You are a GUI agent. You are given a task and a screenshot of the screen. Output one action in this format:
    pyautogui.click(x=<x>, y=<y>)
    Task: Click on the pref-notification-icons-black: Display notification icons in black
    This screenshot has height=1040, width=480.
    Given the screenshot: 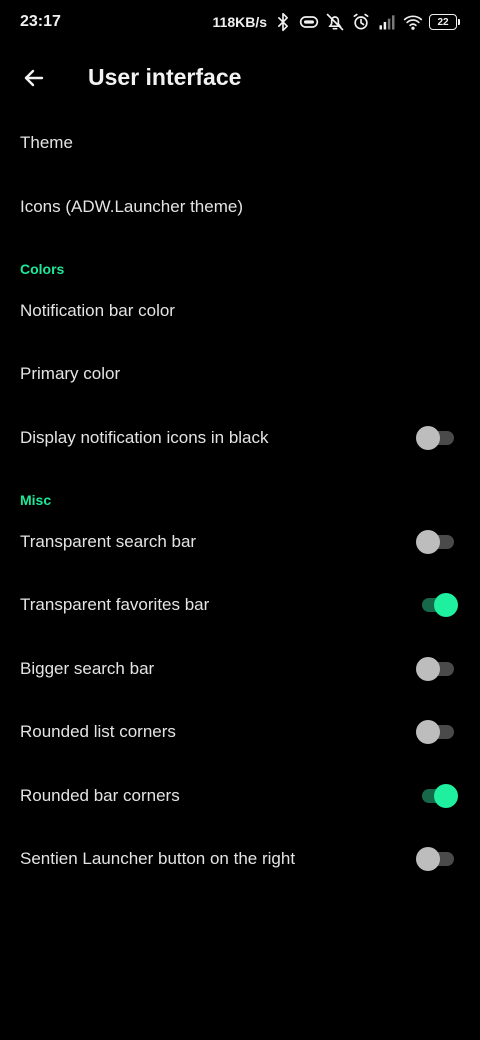 What is the action you would take?
    pyautogui.click(x=240, y=438)
    